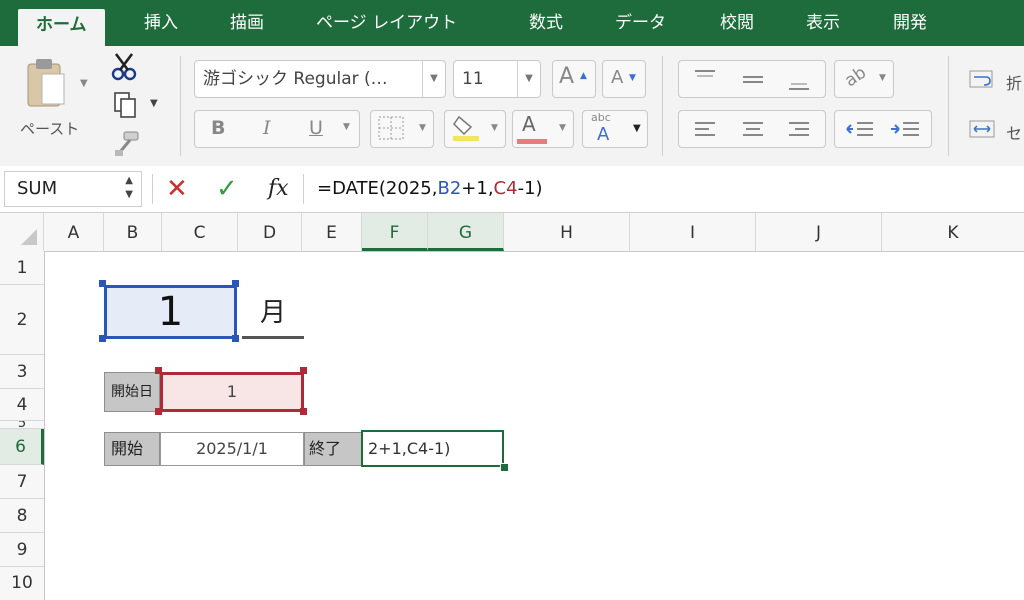 Image resolution: width=1024 pixels, height=600 pixels. I want to click on cell-b6: 開始, so click(132, 449).